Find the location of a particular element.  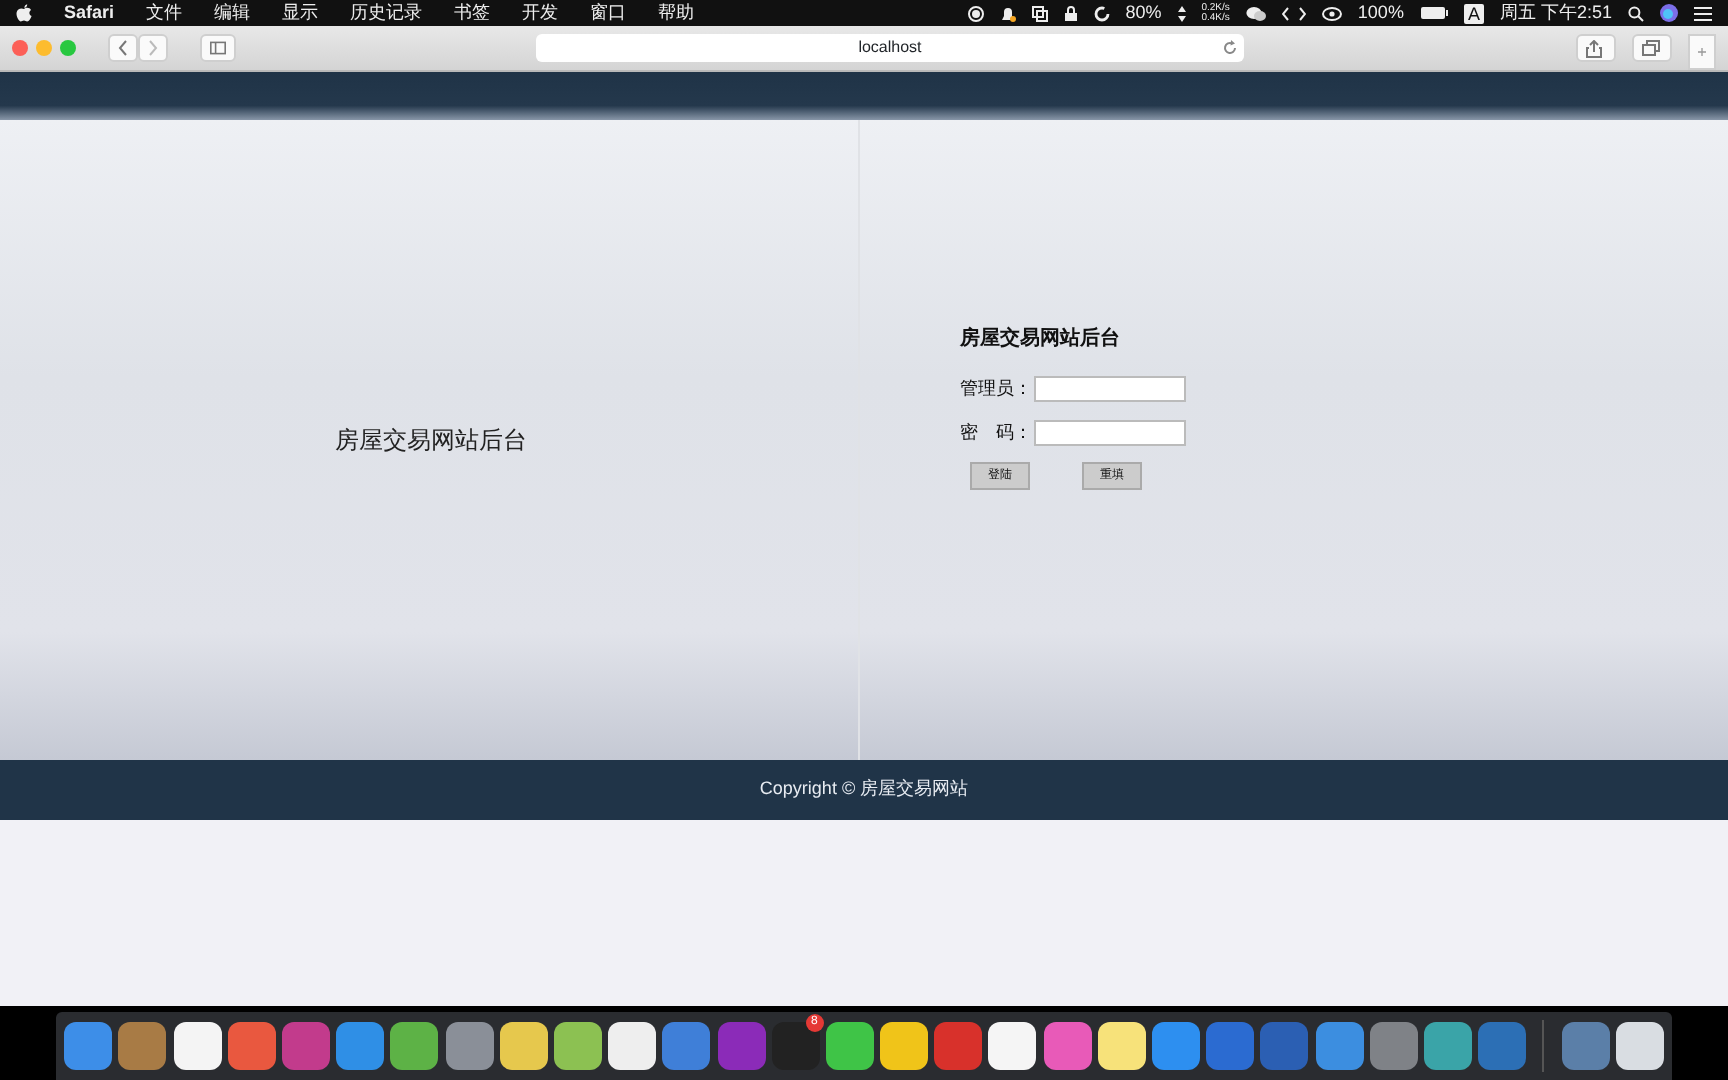

battery-percent: 100% is located at coordinates (1380, 13).